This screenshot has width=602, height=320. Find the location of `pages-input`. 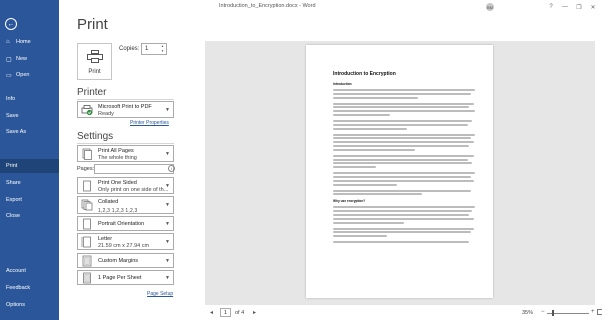

pages-input is located at coordinates (134, 169).